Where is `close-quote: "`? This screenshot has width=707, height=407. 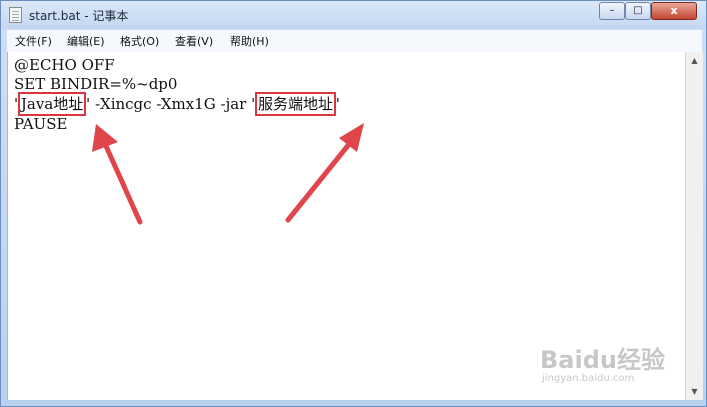 close-quote: " is located at coordinates (336, 104).